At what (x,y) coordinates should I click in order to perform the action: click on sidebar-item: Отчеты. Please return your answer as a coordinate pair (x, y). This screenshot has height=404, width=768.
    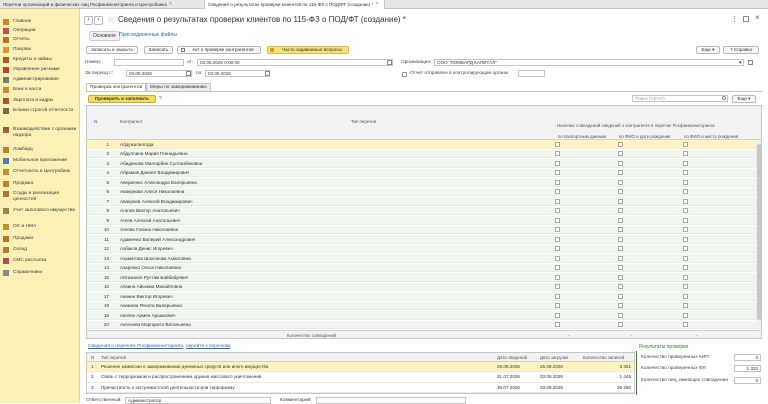
    Looking at the image, I should click on (40, 40).